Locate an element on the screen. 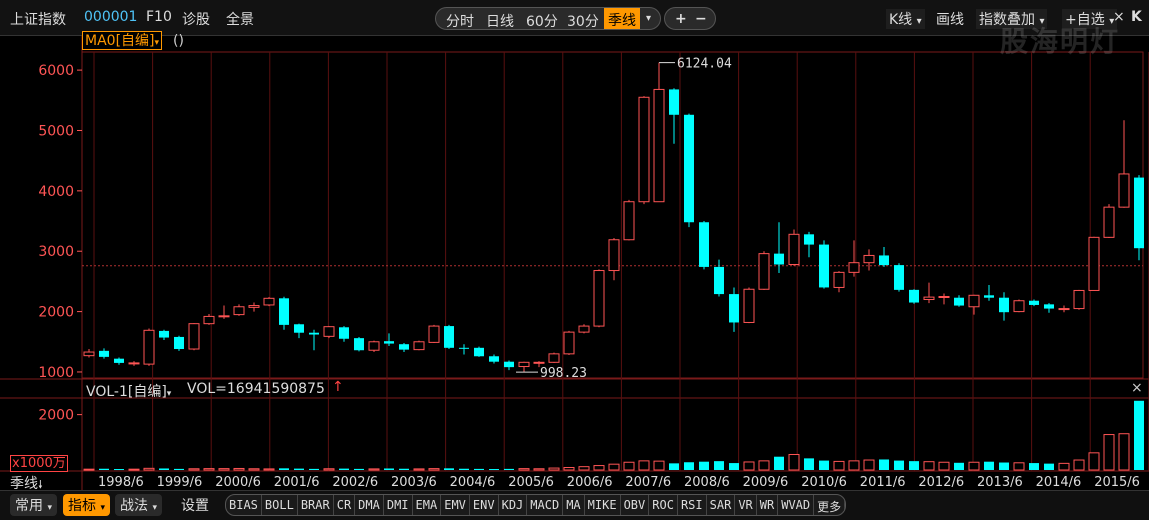  zoom-in-button: + is located at coordinates (681, 19).